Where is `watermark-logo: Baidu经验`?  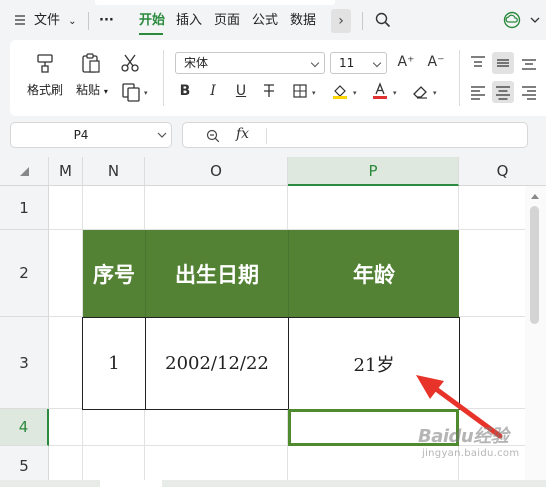
watermark-logo: Baidu经验 is located at coordinates (463, 436).